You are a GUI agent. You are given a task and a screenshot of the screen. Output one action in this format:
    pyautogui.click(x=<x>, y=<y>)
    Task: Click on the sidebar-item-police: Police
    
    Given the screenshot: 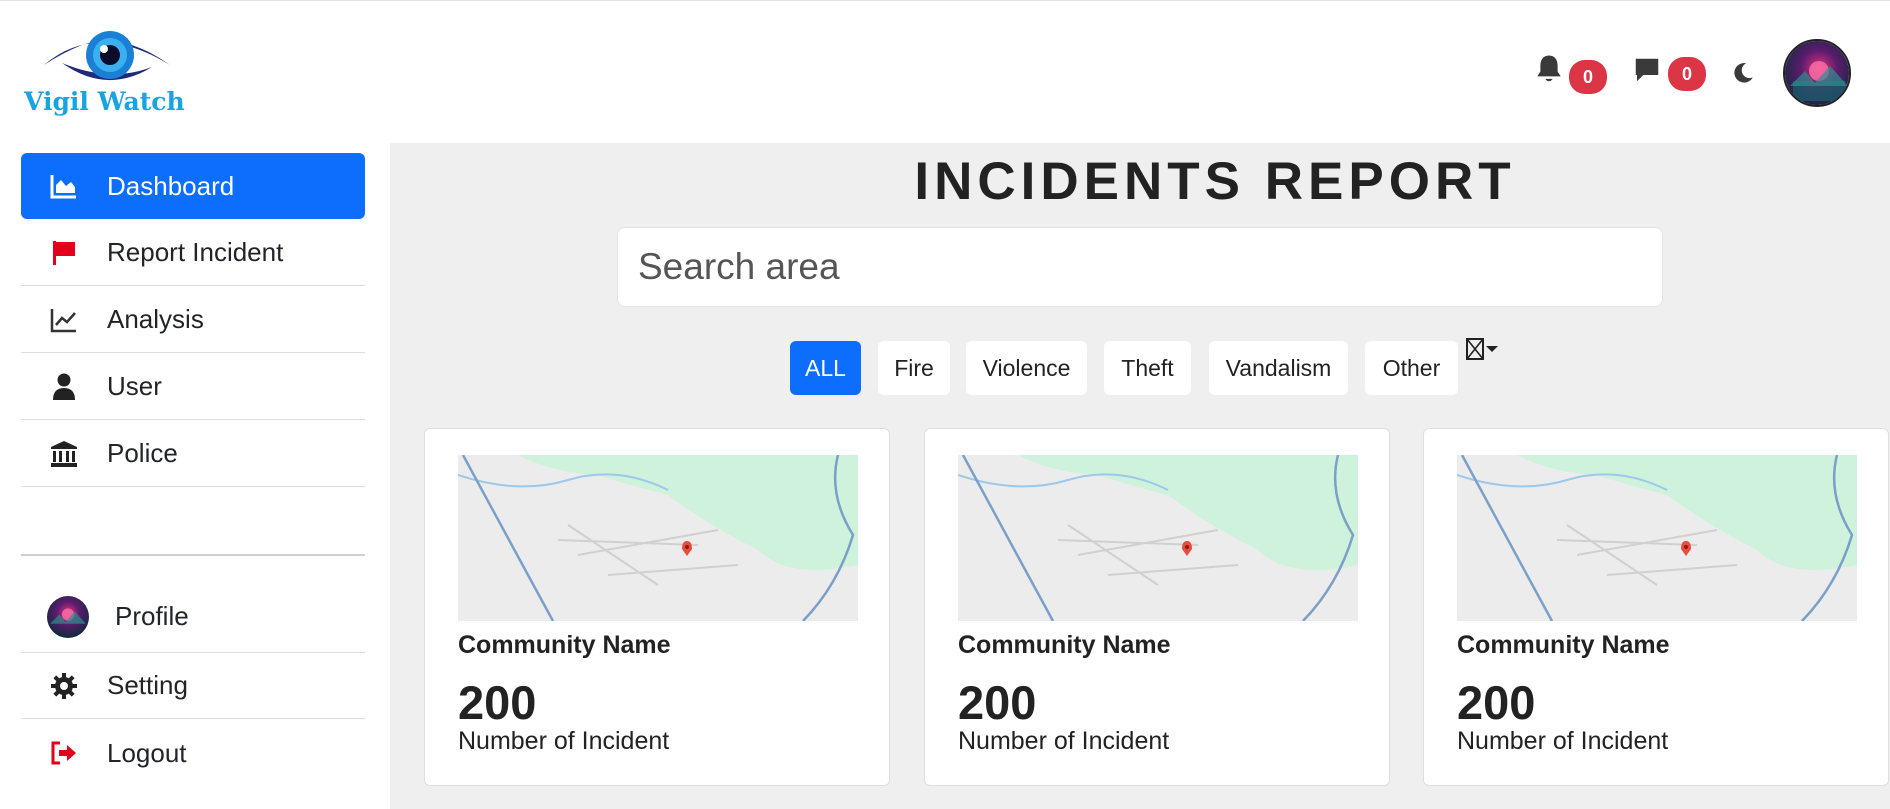 What is the action you would take?
    pyautogui.click(x=193, y=454)
    